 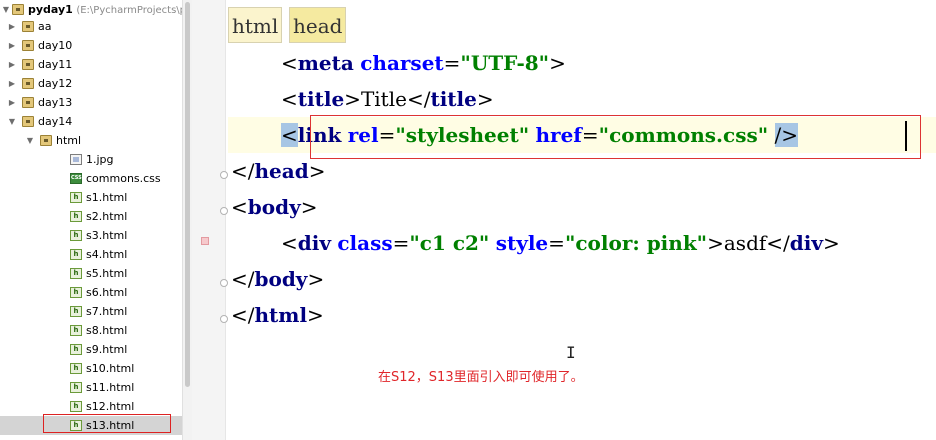 What do you see at coordinates (91, 197) in the screenshot?
I see `tree-item-s1-html: h s1.html` at bounding box center [91, 197].